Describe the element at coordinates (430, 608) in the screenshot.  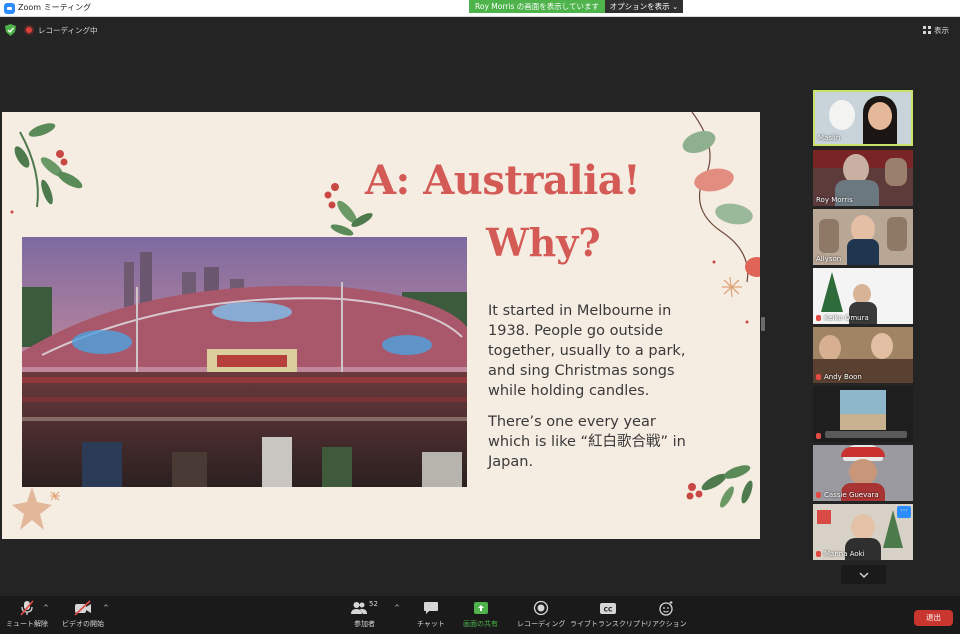
I see `chat-bubble-icon` at that location.